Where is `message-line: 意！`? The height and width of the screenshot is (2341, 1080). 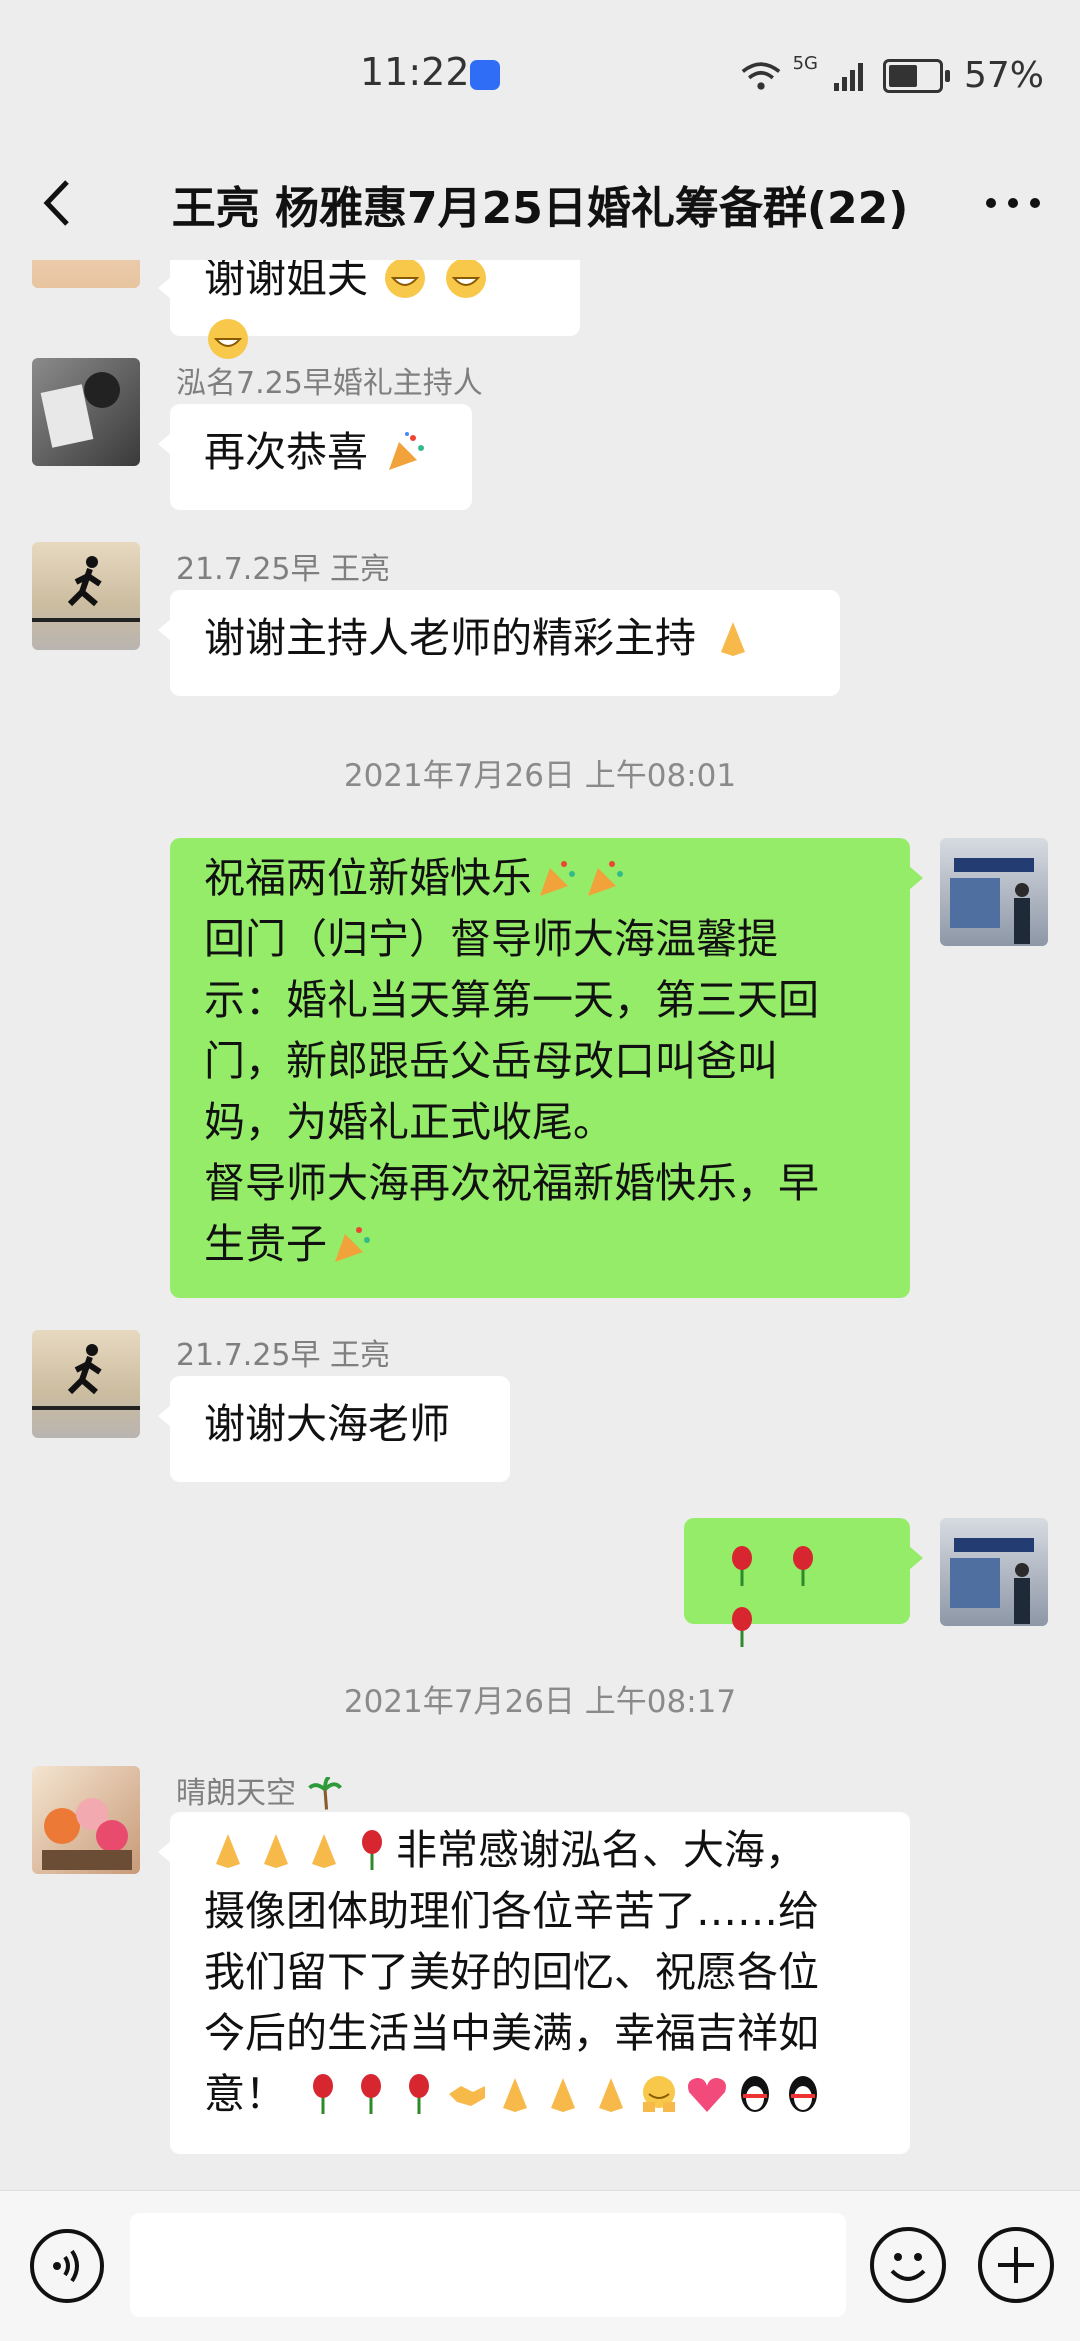 message-line: 意！ is located at coordinates (540, 2094).